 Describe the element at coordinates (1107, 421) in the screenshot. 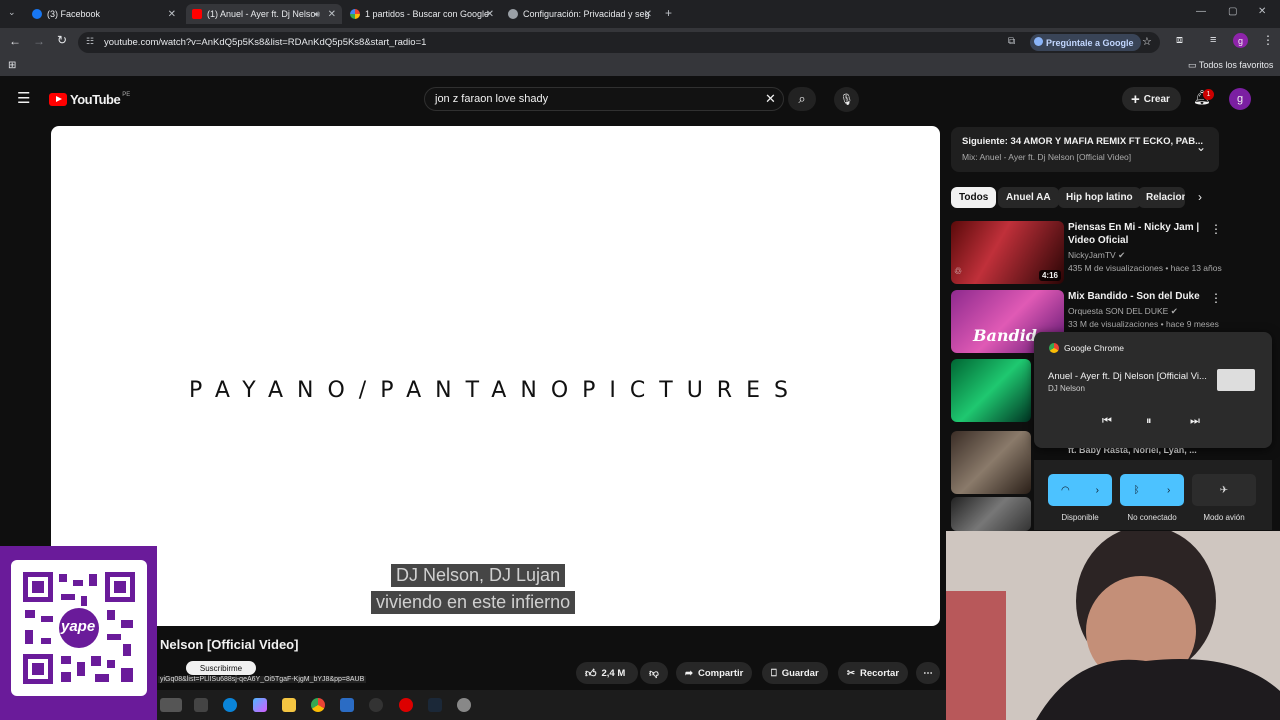

I see `previous-track-icon: ⏮︎` at that location.